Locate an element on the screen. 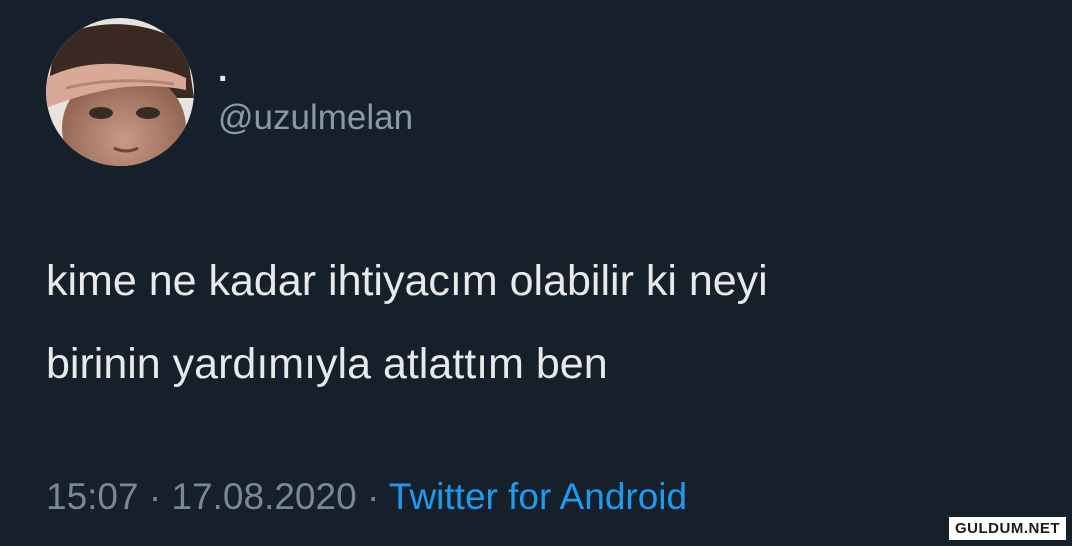  tweet-source-link: Twitter for Android is located at coordinates (538, 496).